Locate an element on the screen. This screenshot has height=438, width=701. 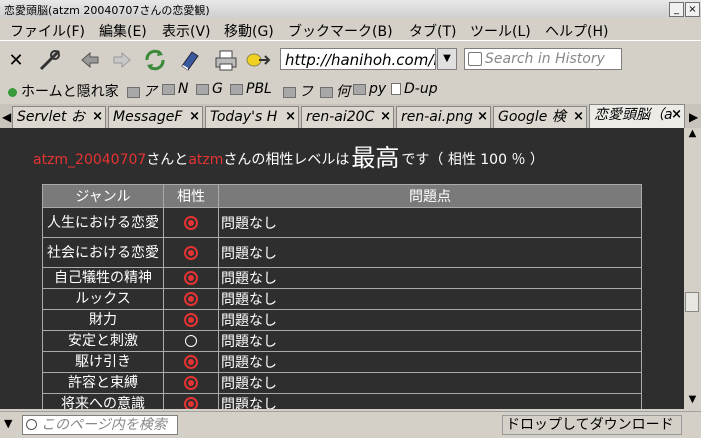
bookmark-home: ホームと隠れ家 is located at coordinates (63, 91).